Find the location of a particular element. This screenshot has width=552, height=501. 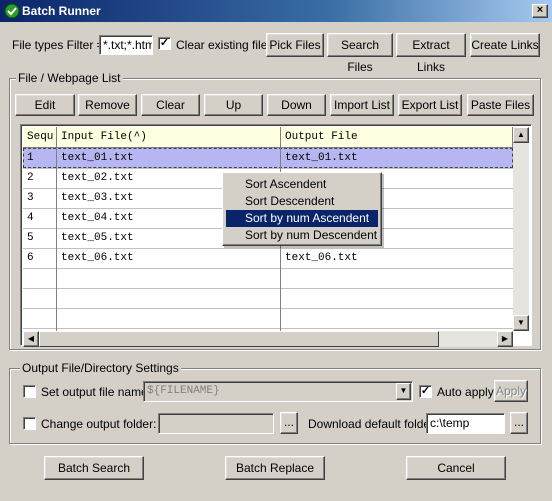

title-bar: Batch Runner × is located at coordinates (276, 11).